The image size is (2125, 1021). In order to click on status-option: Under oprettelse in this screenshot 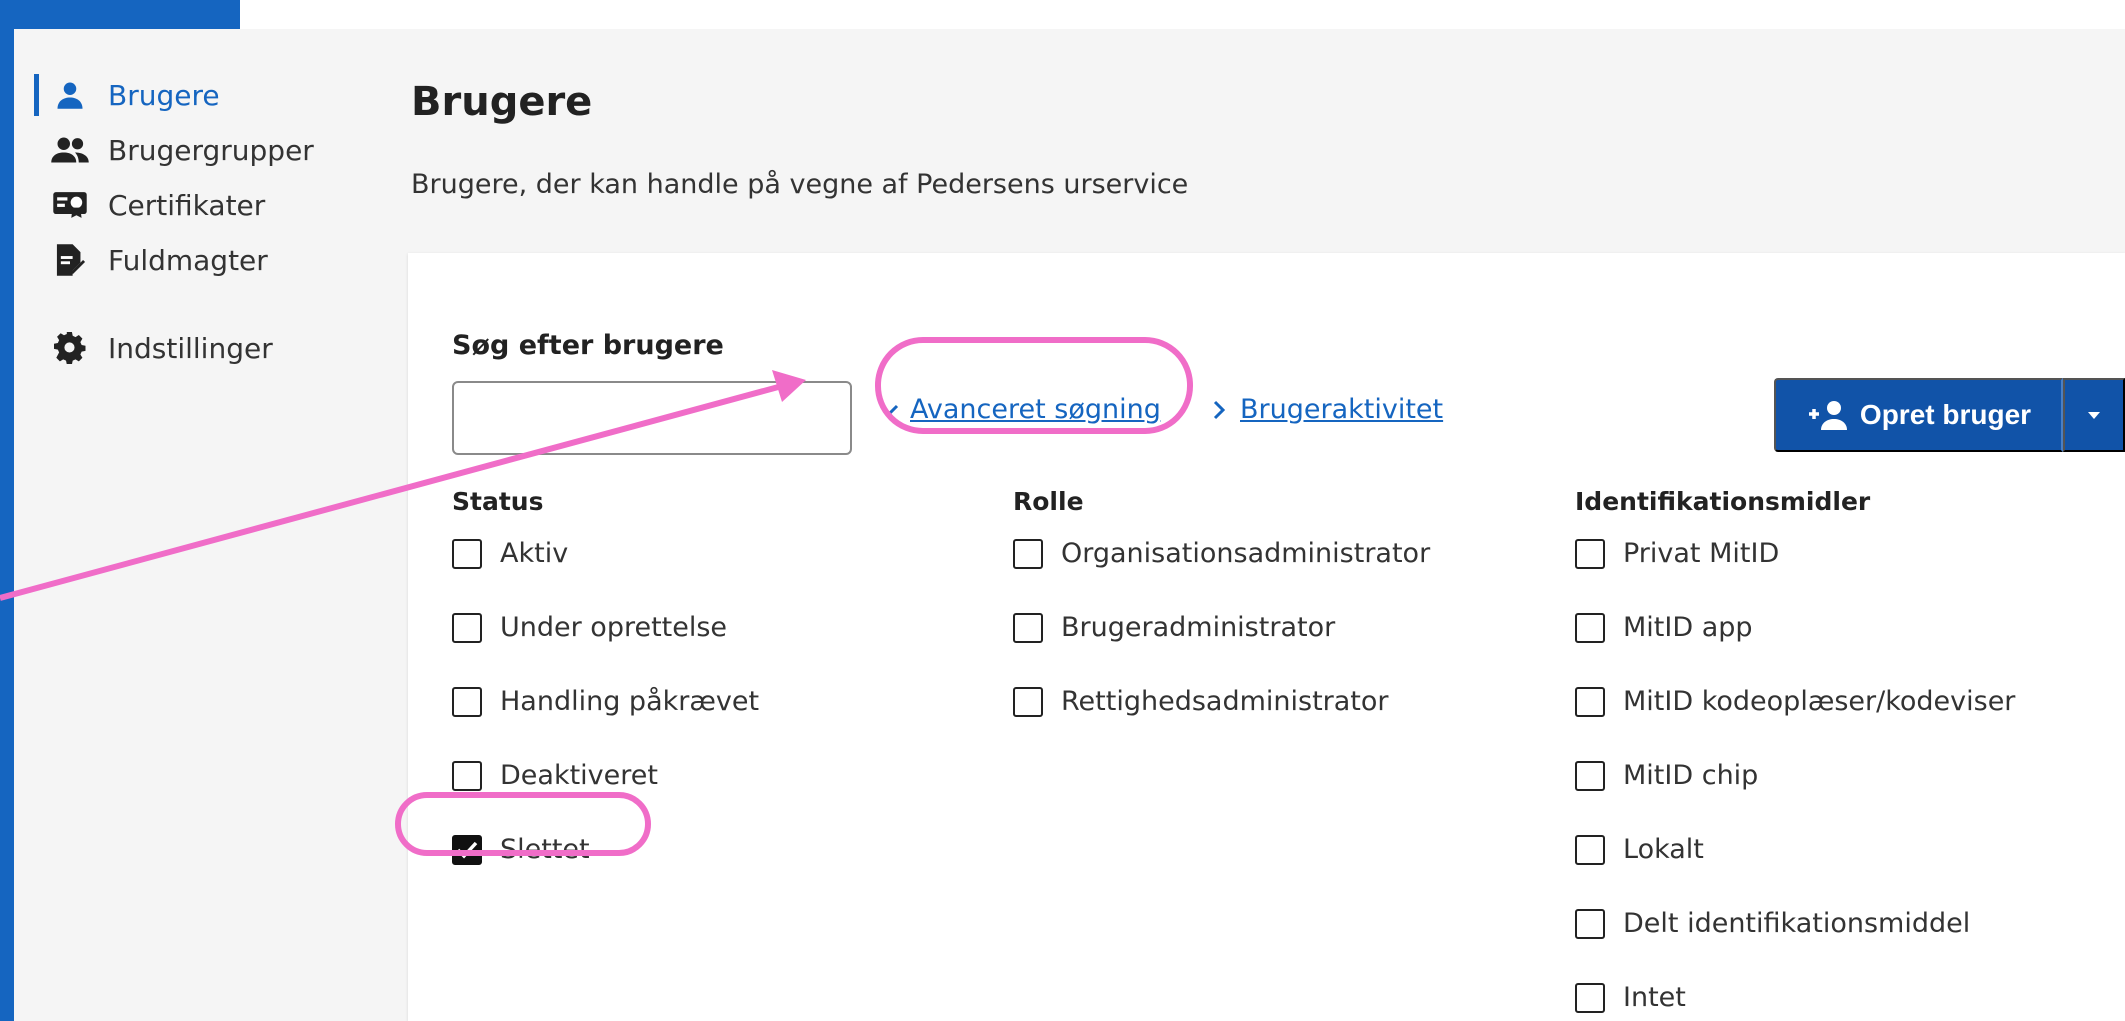, I will do `click(589, 627)`.